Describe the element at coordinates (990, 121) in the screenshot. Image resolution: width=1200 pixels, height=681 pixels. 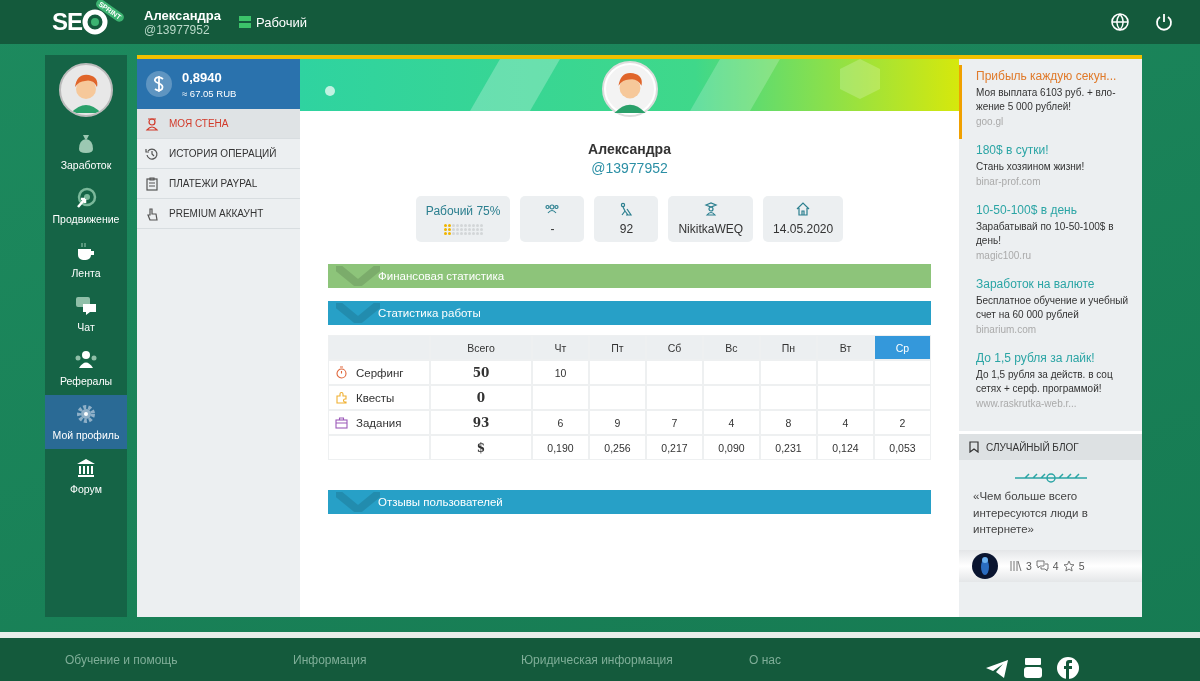
I see `ad-url: goo.gl` at that location.